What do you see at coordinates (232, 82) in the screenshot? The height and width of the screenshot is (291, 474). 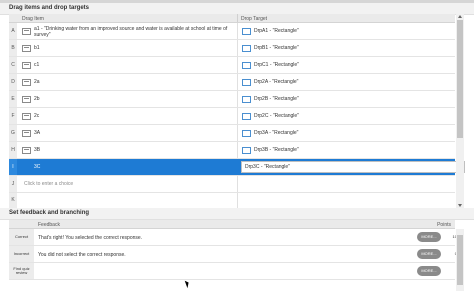 I see `drag-row-d: D 2a Drp2A - "Rectangle"` at bounding box center [232, 82].